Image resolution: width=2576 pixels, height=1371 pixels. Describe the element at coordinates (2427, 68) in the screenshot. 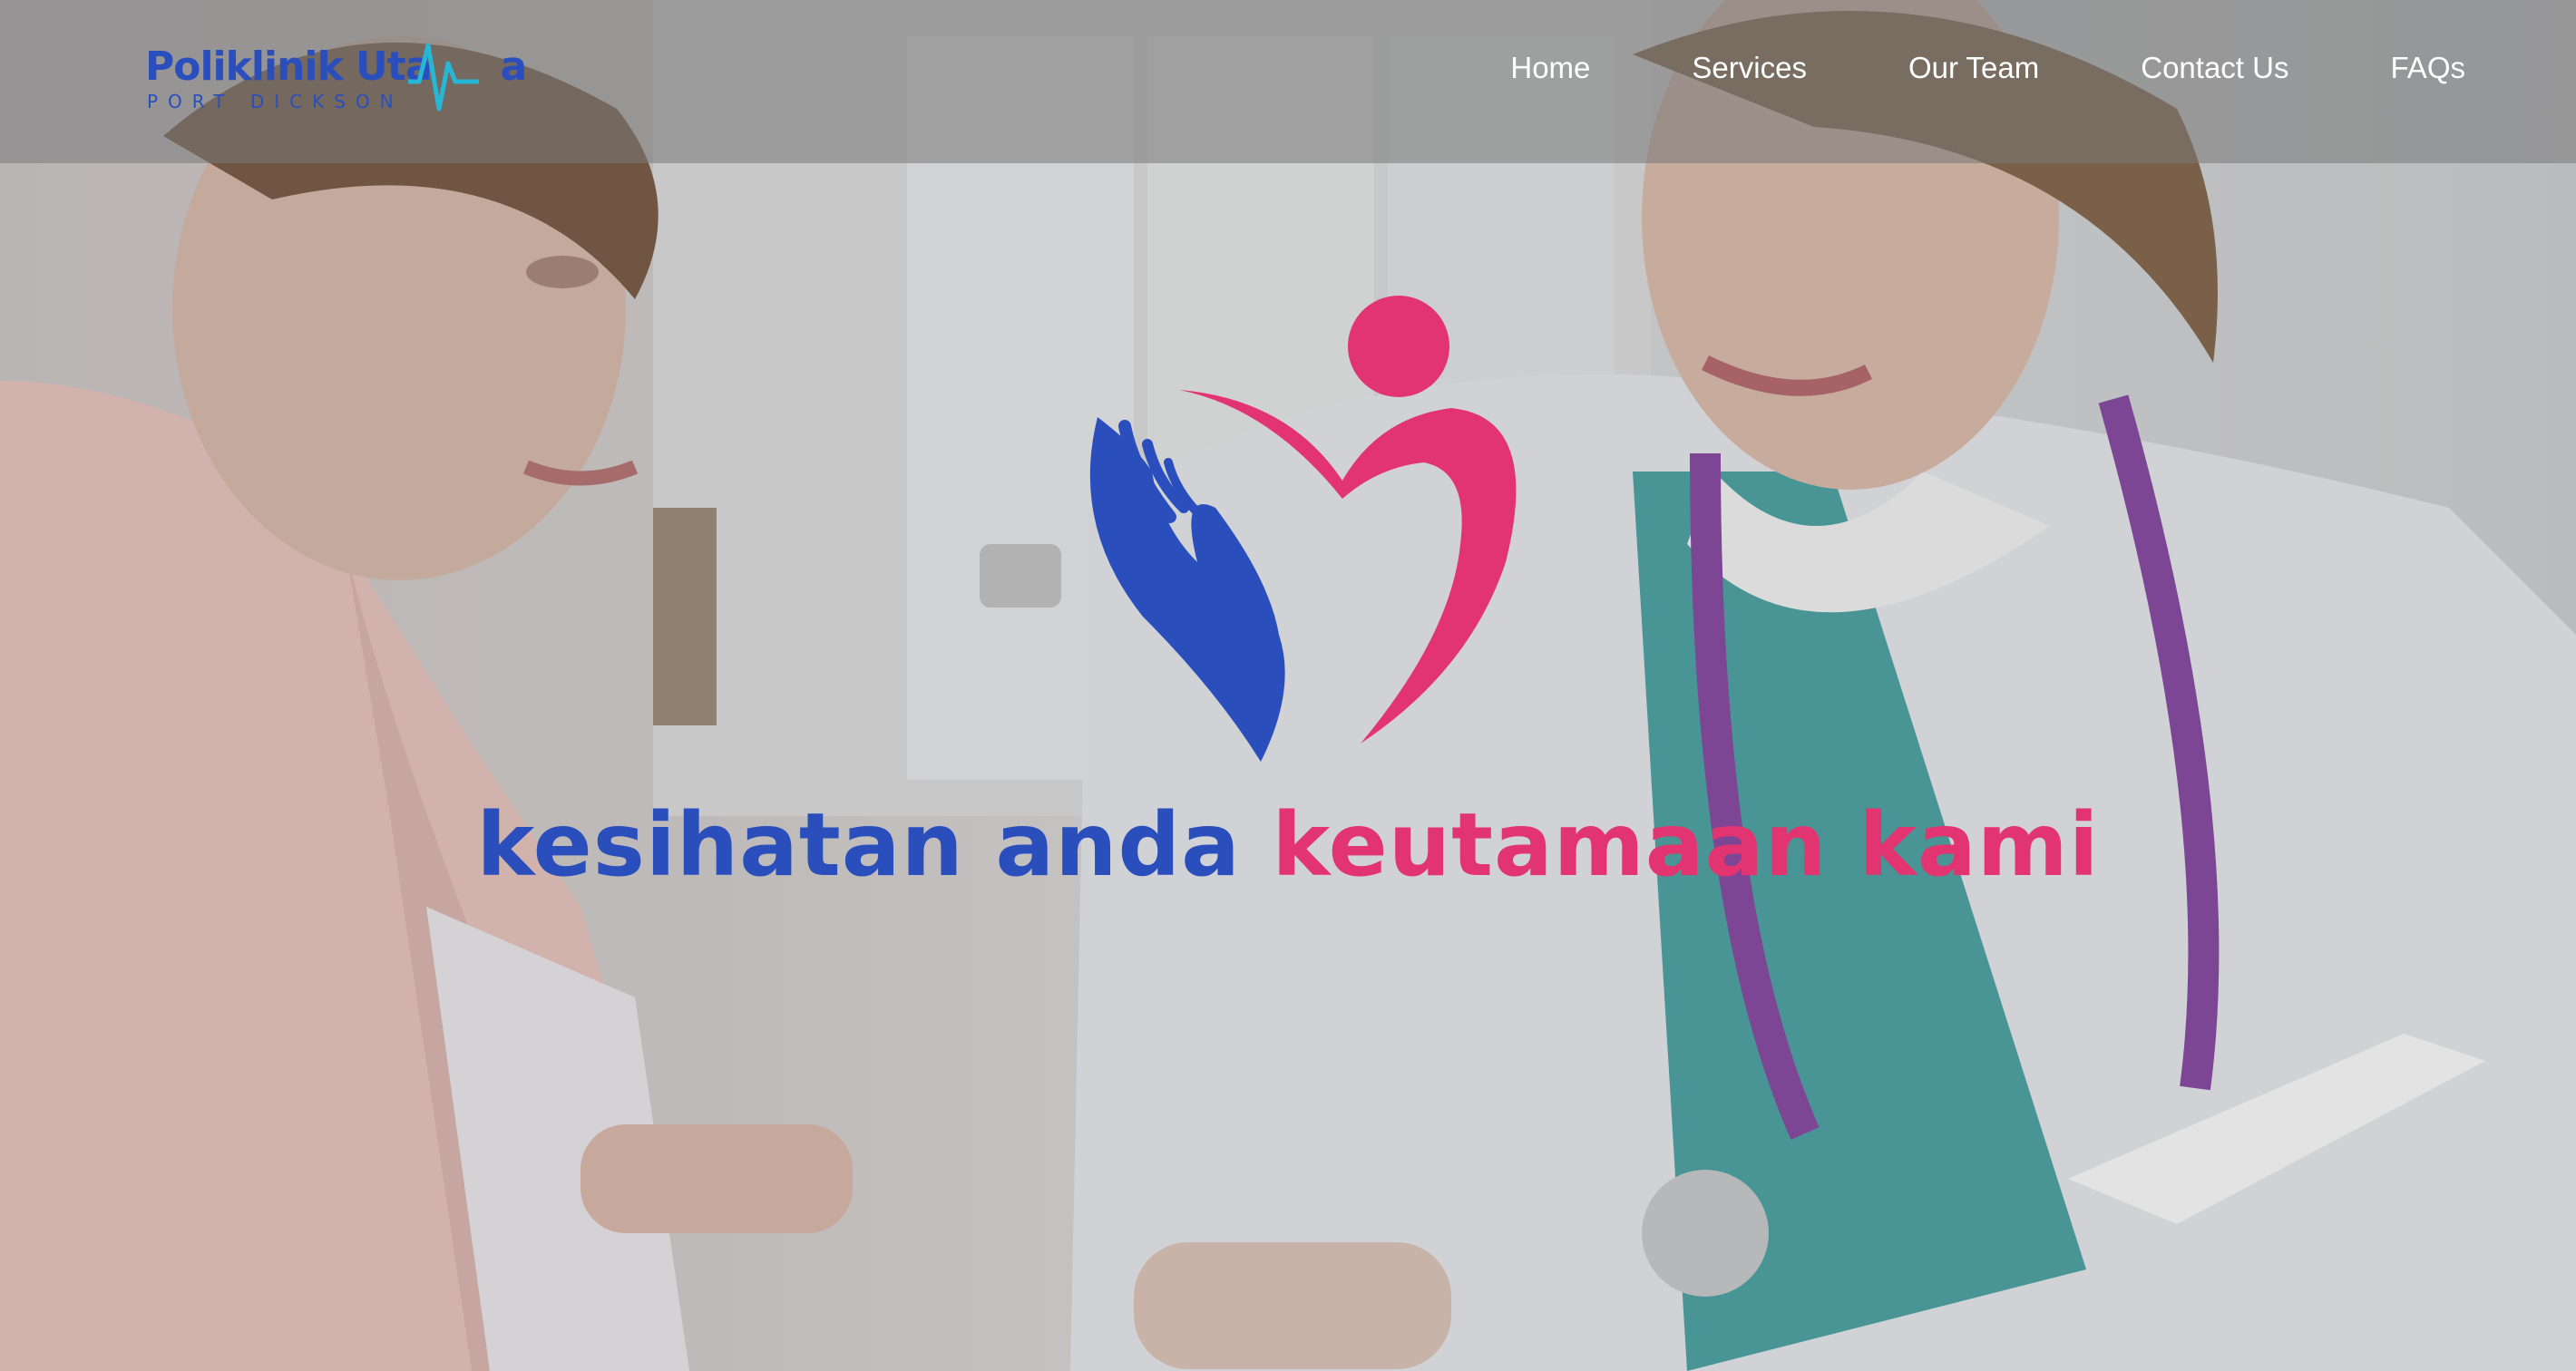

I see `nav-faqs: FAQs` at that location.